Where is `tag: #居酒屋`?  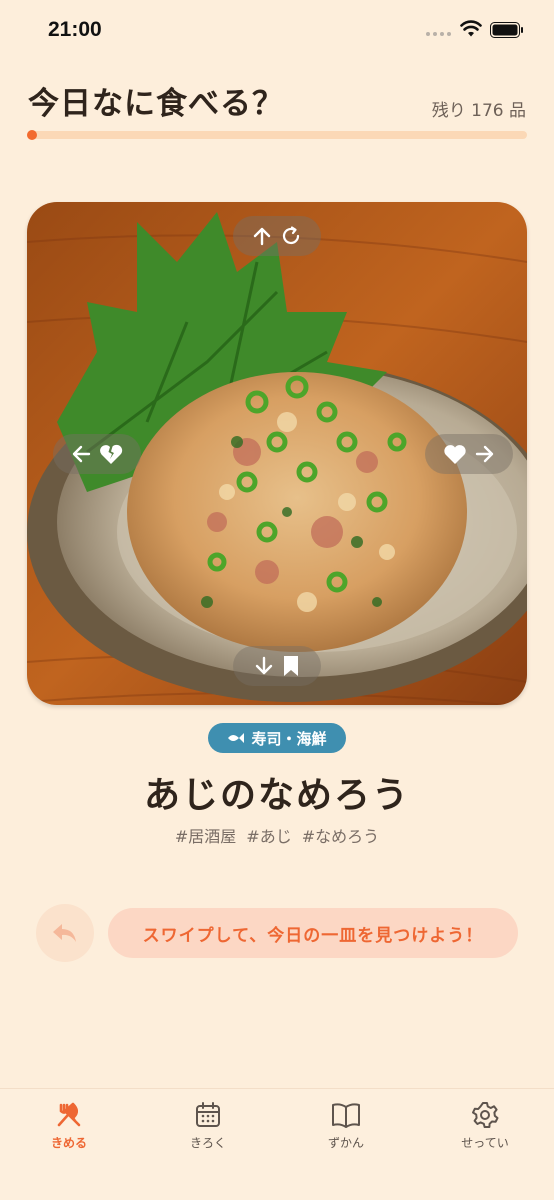
tag: #居酒屋 is located at coordinates (205, 836).